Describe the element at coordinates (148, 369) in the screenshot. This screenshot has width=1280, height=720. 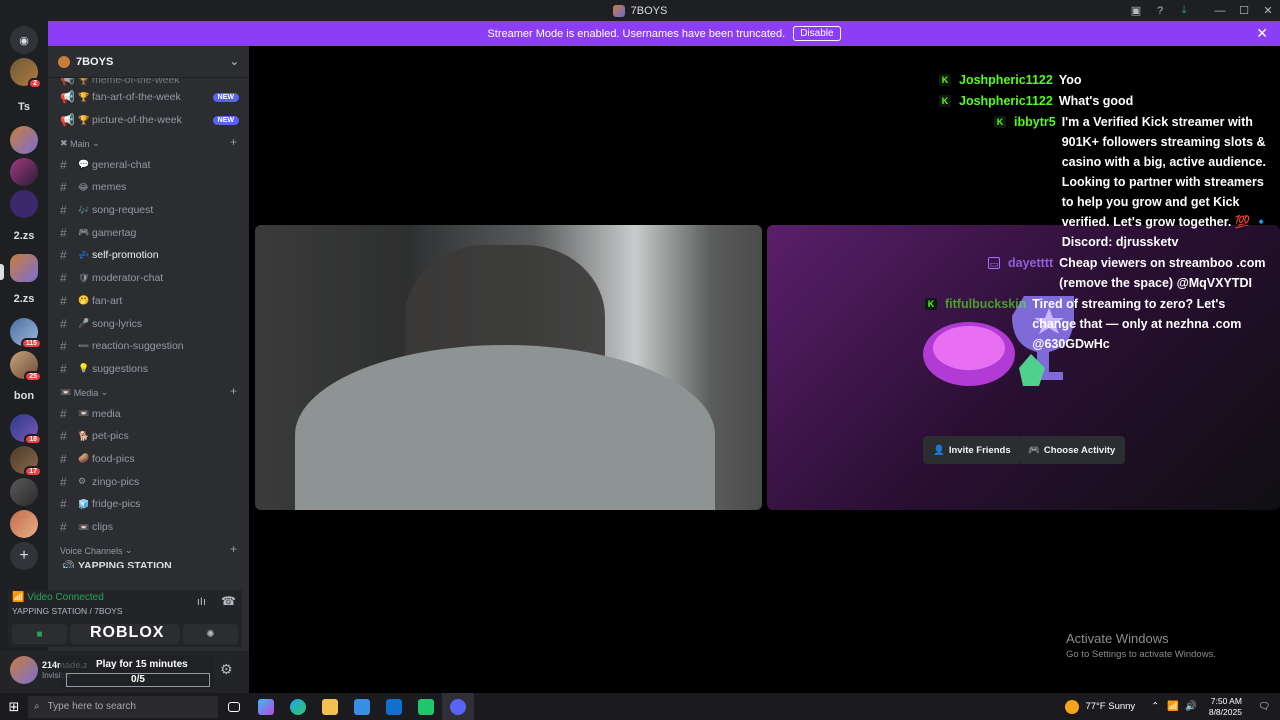
I see `channel-item: # 💡 suggestions` at that location.